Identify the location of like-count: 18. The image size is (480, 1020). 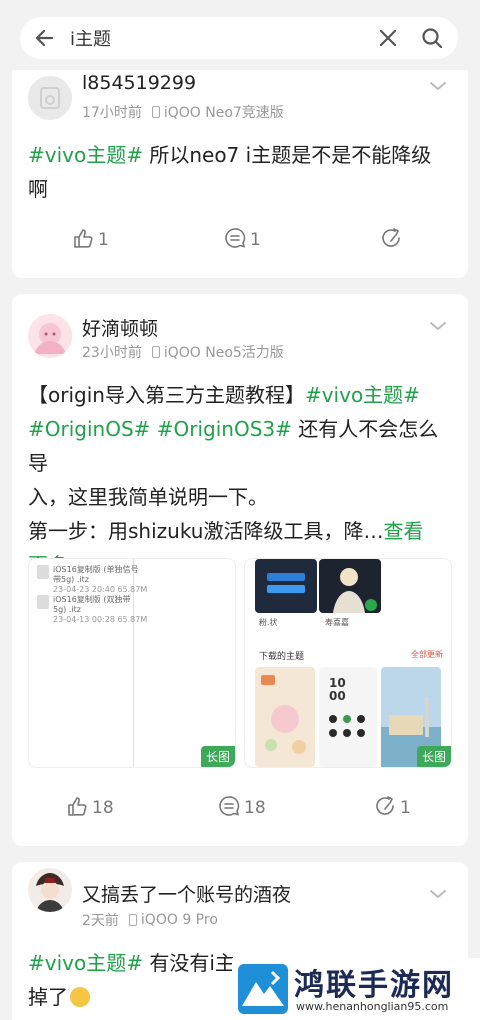
(103, 808).